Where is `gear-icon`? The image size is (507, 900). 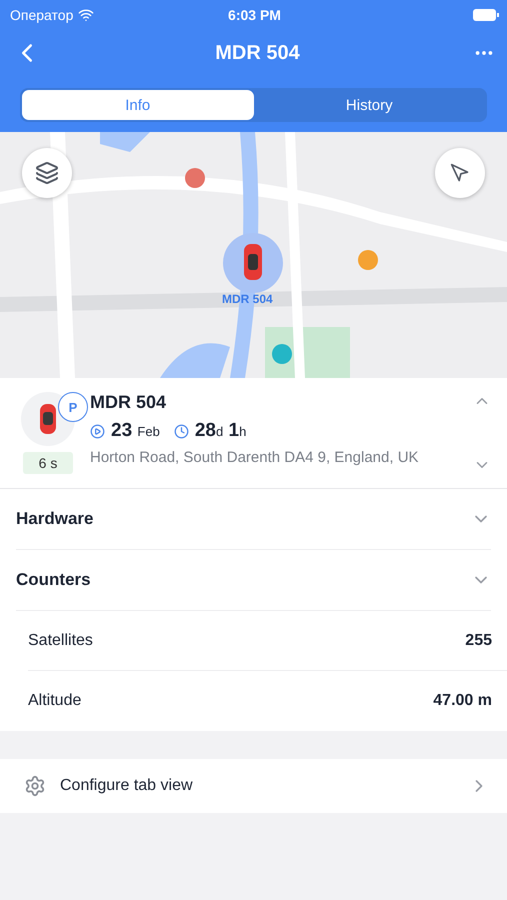
gear-icon is located at coordinates (35, 786).